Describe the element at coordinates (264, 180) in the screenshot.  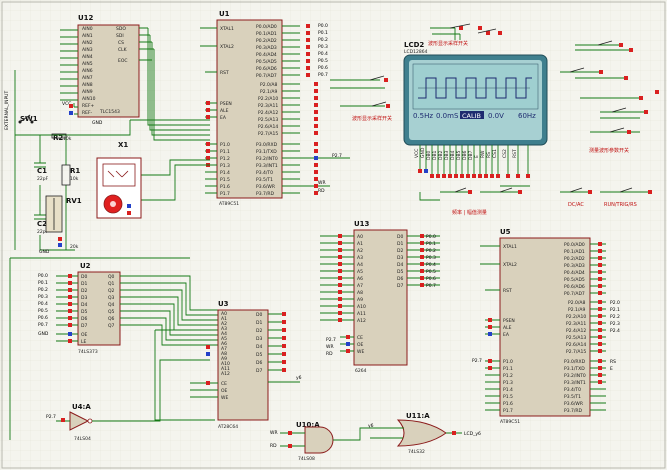
I see `svg-text: P3.5/T1` at that location.